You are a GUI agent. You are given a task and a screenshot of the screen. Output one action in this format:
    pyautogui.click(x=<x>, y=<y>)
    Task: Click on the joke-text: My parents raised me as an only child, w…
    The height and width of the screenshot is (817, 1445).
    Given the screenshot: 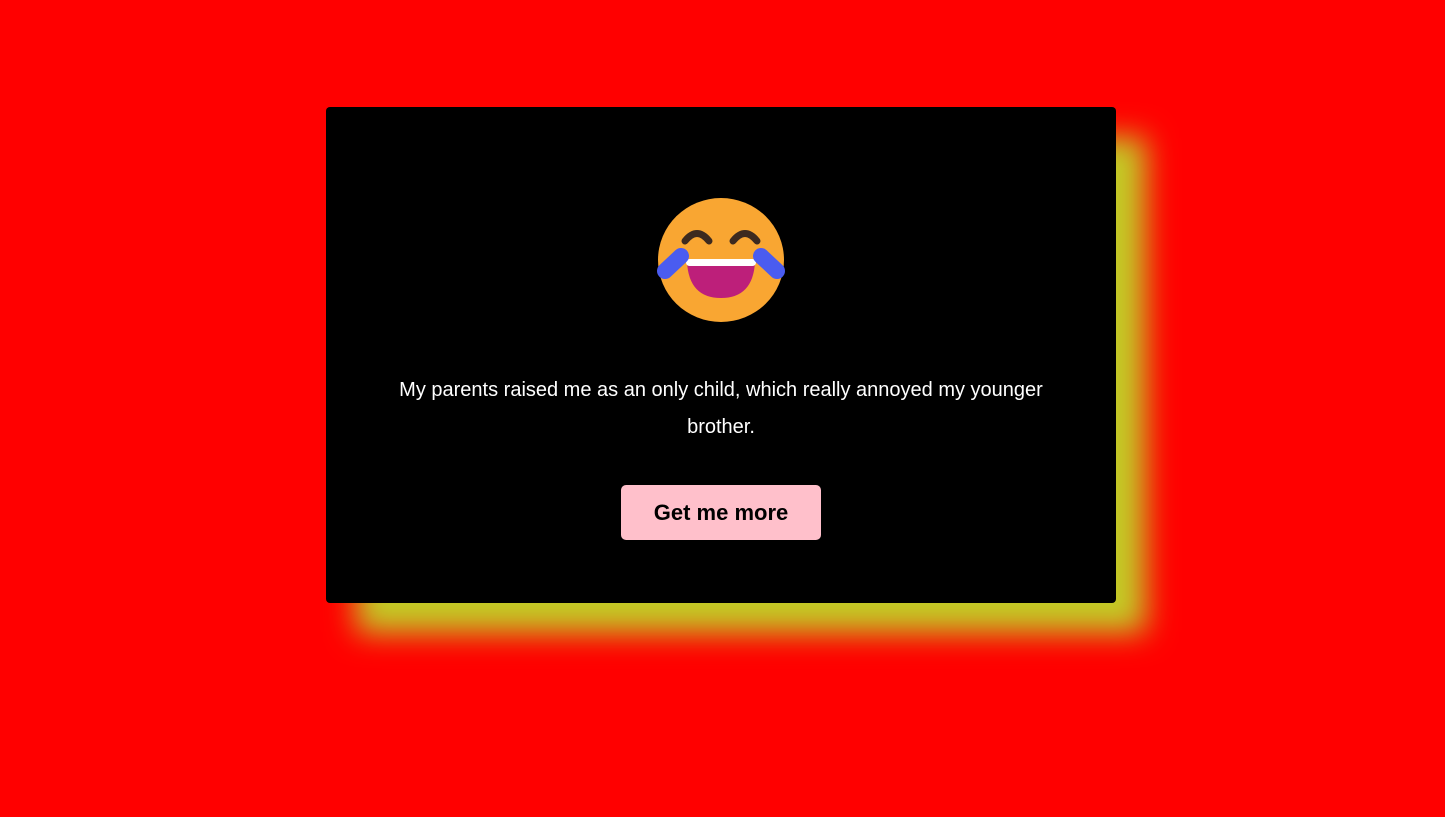 What is the action you would take?
    pyautogui.click(x=721, y=408)
    